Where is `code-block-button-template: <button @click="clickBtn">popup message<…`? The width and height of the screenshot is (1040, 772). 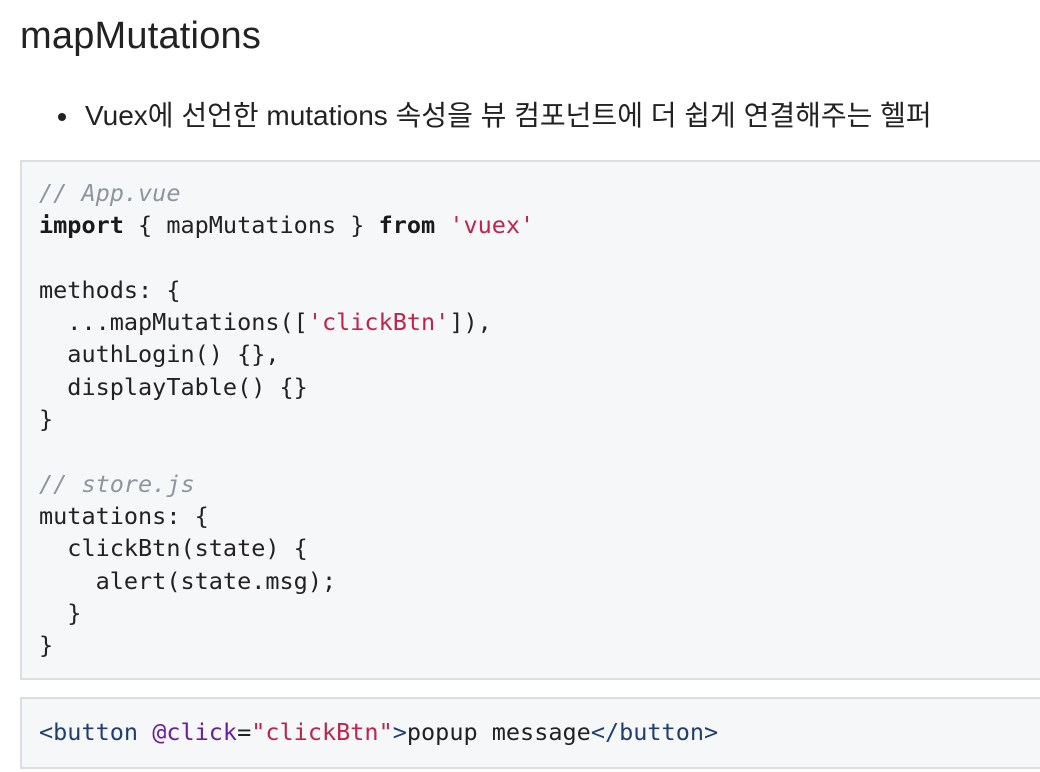 code-block-button-template: <button @click="clickBtn">popup message<… is located at coordinates (530, 733).